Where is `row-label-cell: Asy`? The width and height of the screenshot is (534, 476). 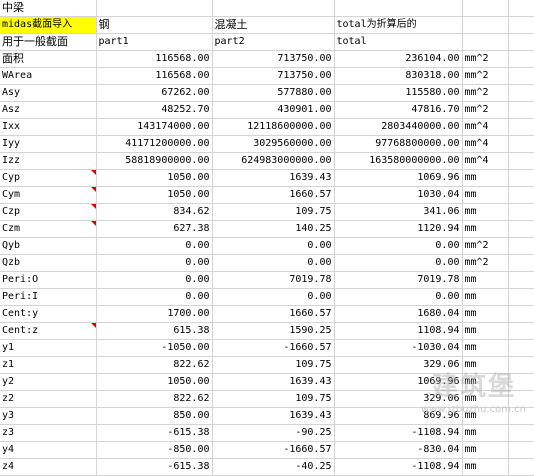
row-label-cell: Asy is located at coordinates (48, 93).